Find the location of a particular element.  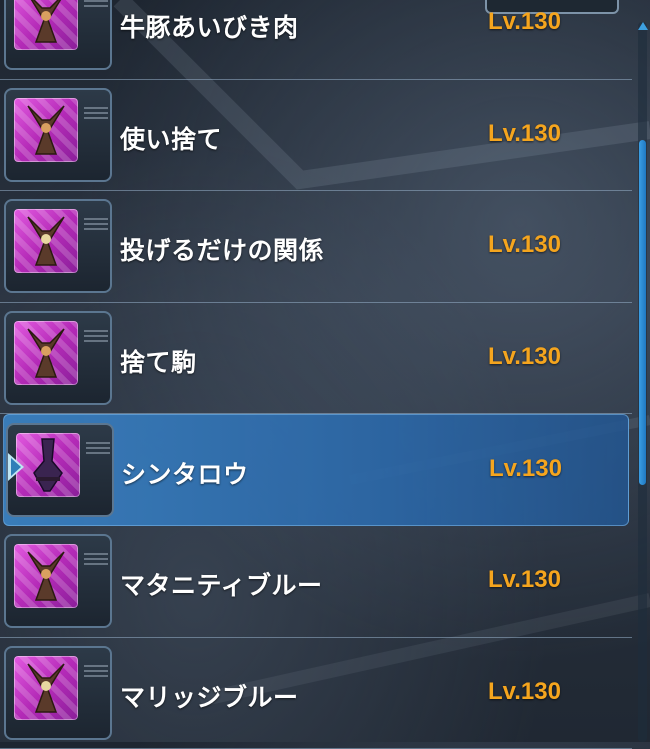

list-item: 牛豚あいびき肉 Lv.130 is located at coordinates (316, 40).